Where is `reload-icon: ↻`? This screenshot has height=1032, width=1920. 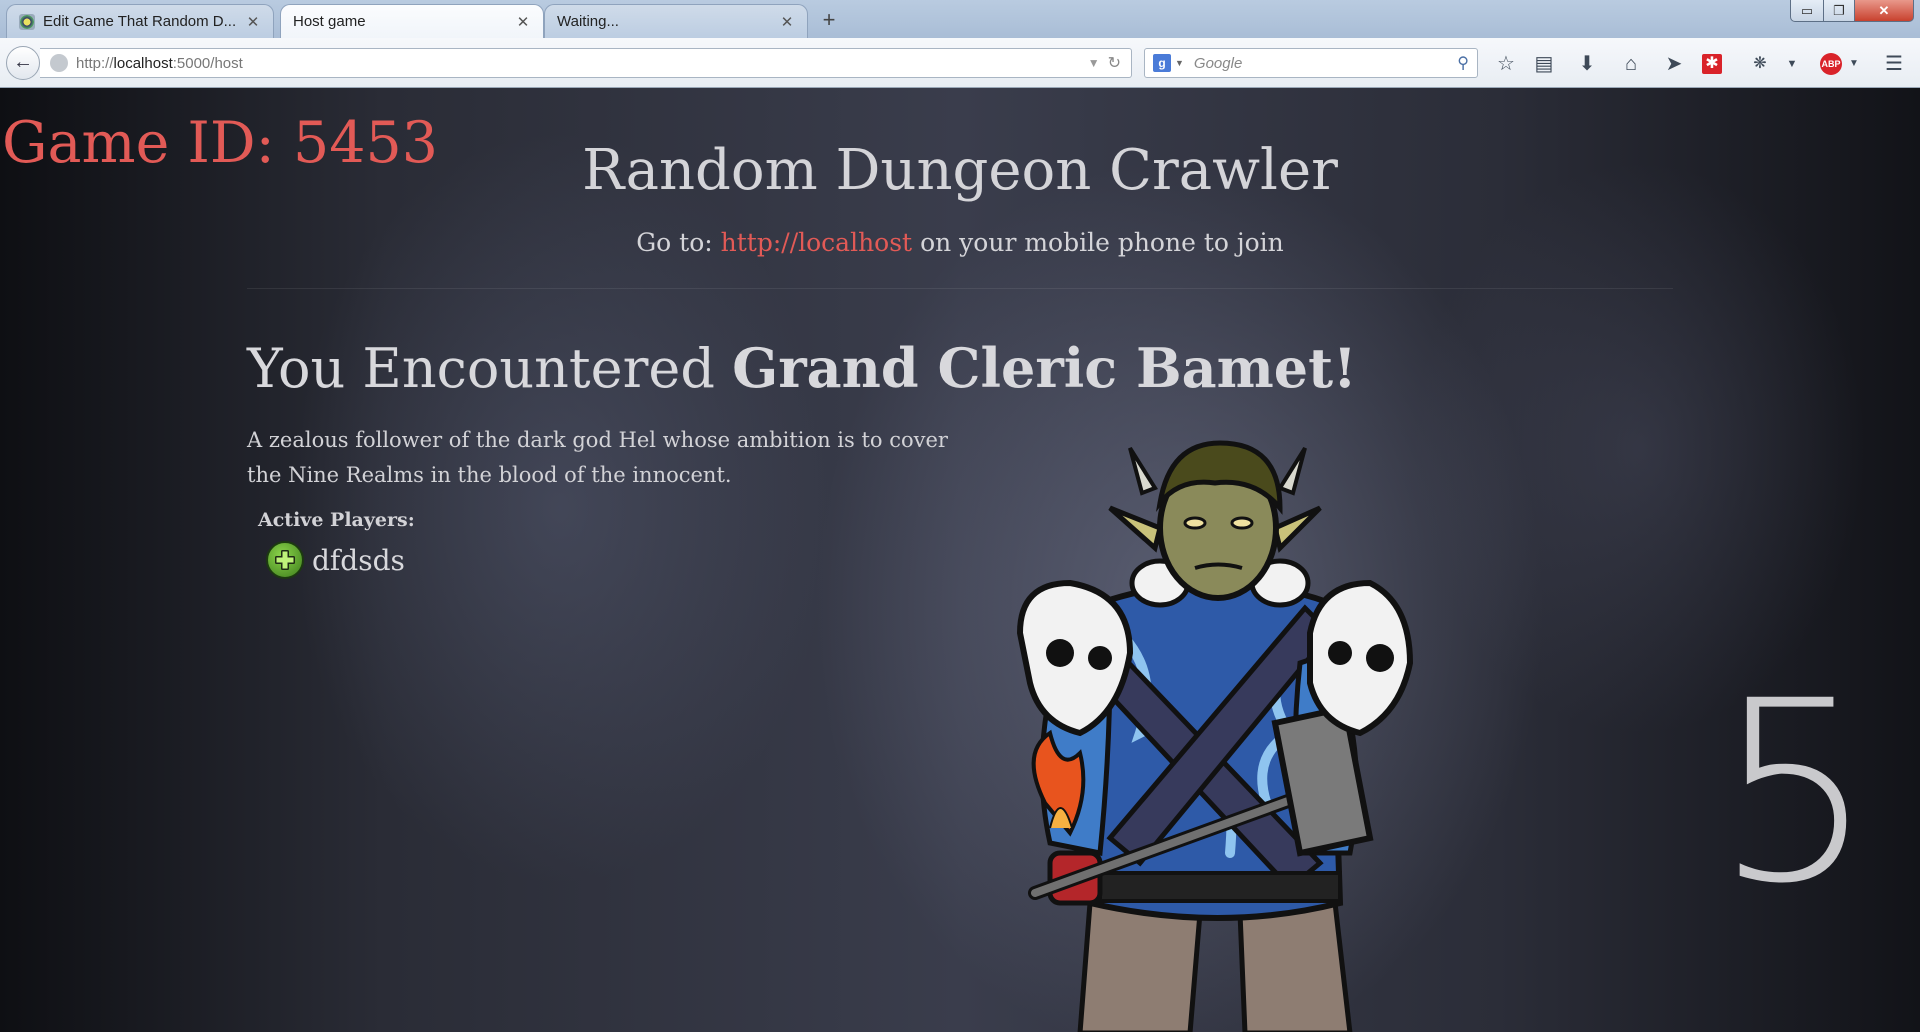
reload-icon: ↻ is located at coordinates (1114, 63).